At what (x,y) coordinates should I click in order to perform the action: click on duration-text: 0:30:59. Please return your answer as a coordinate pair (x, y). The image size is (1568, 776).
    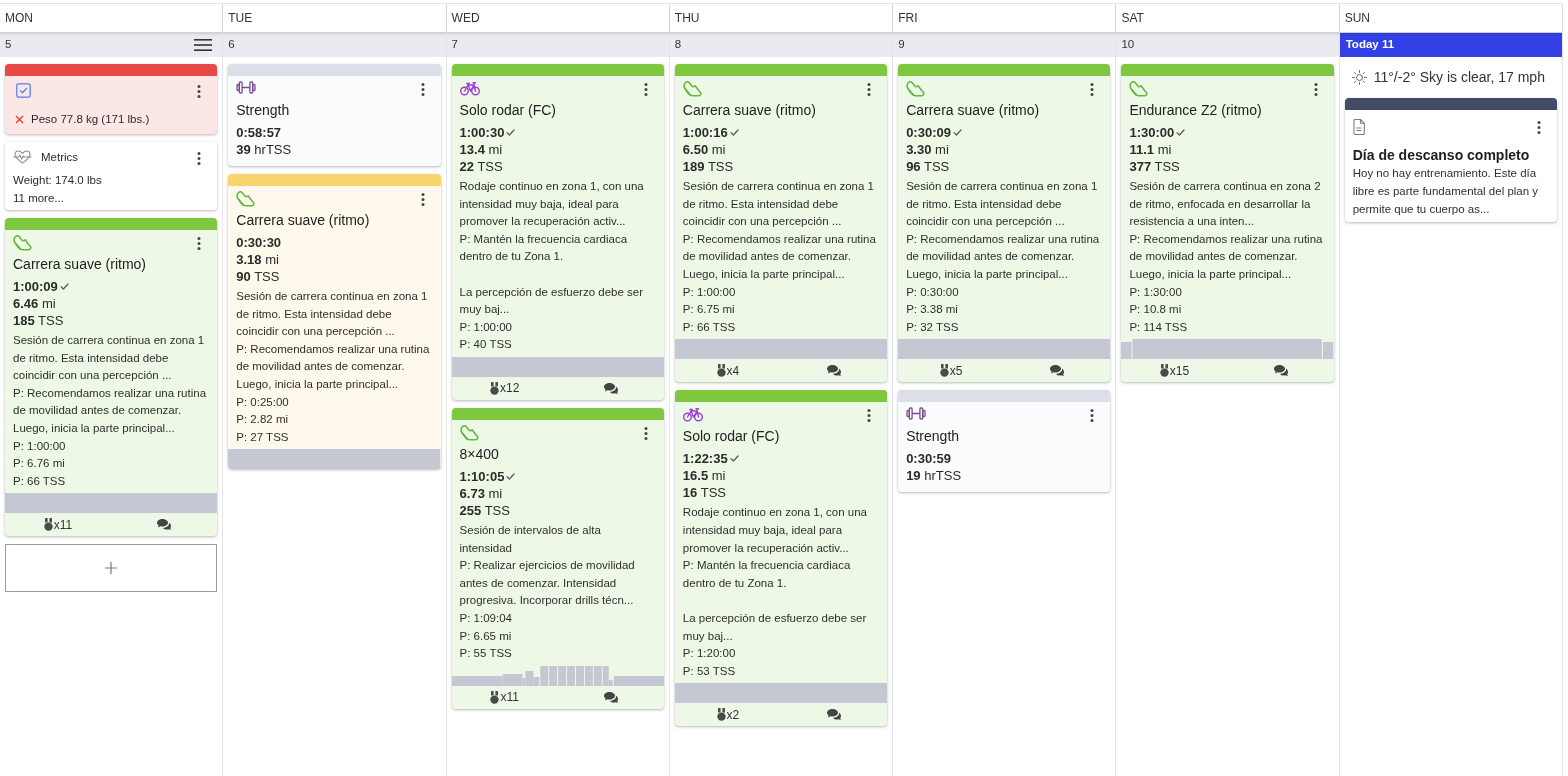
    Looking at the image, I should click on (928, 459).